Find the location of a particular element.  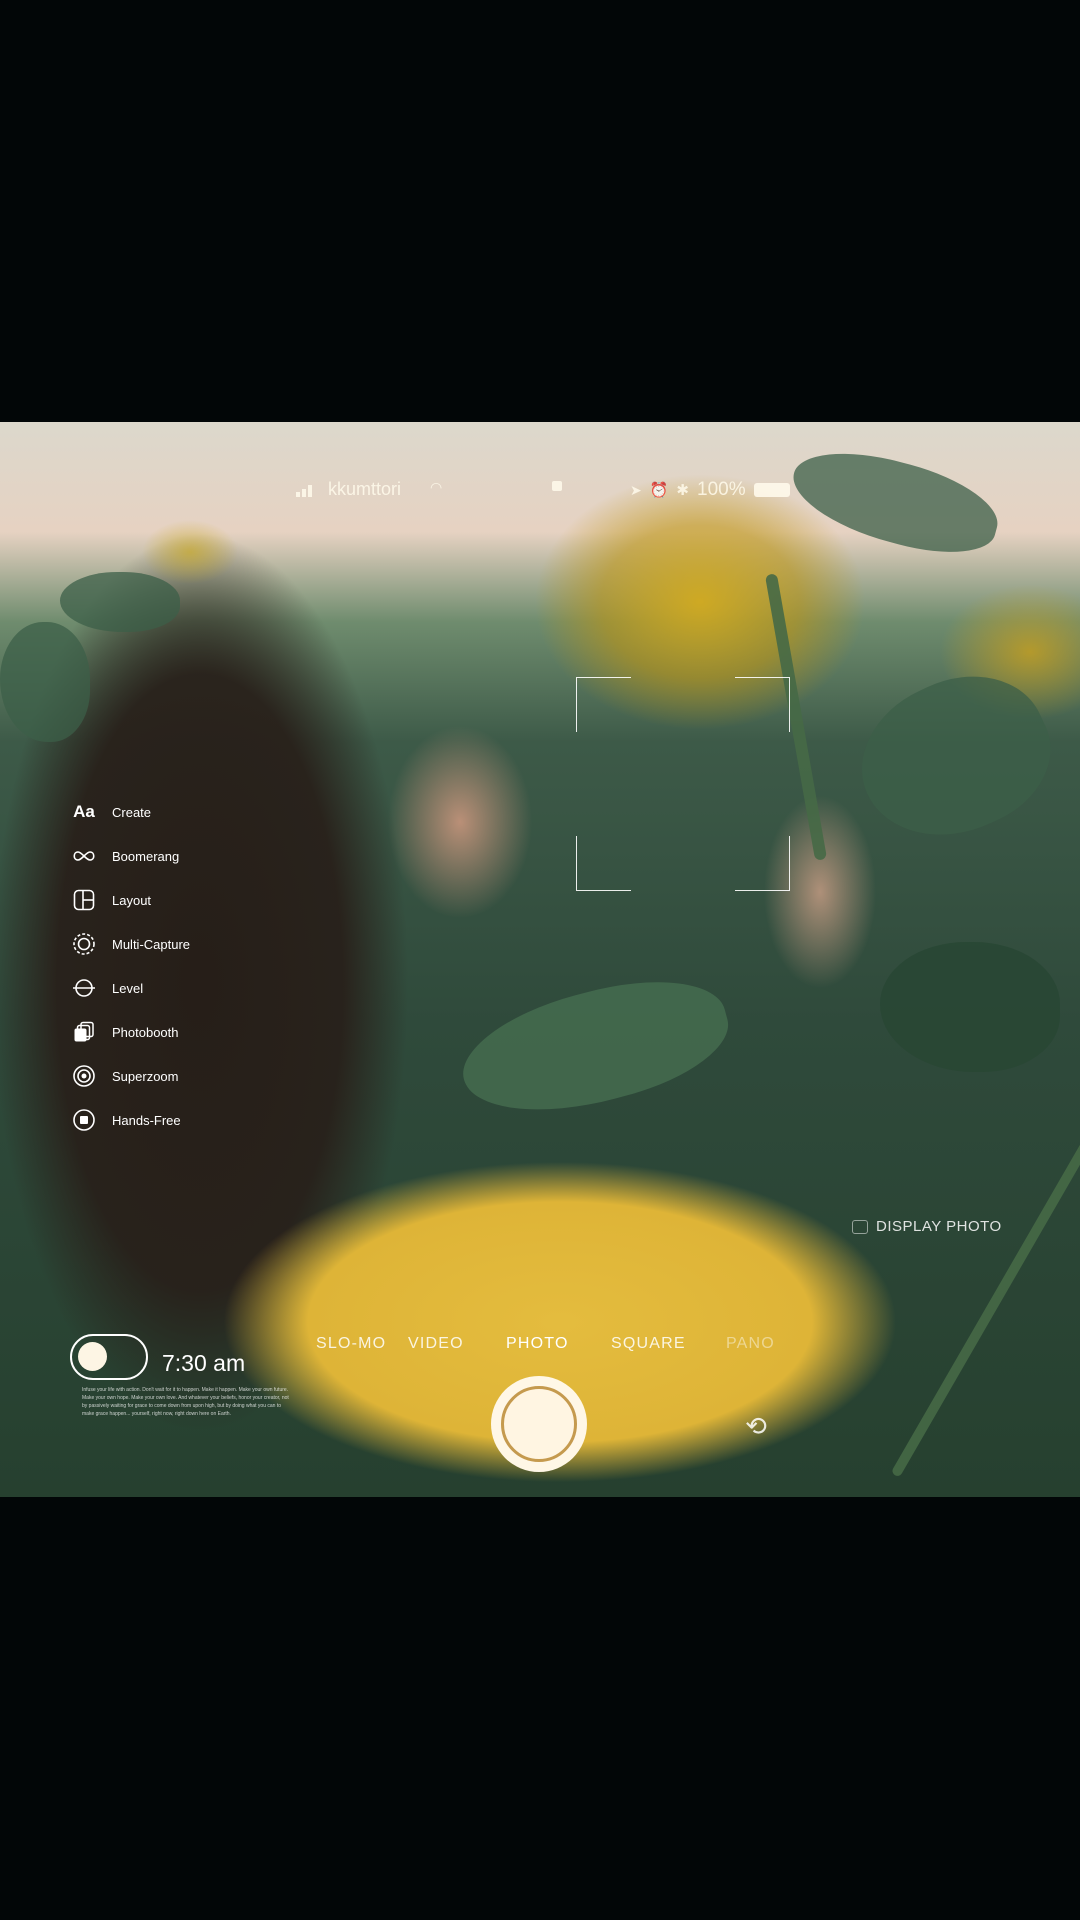

mode-item-level: Level is located at coordinates (130, 988).